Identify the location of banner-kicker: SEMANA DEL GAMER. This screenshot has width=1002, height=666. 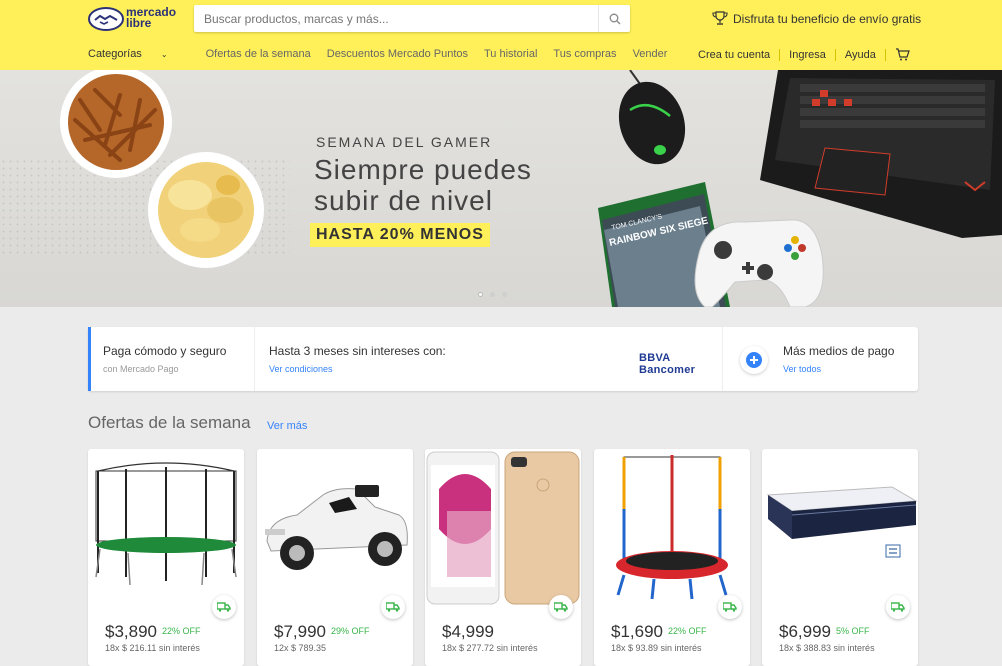
(404, 142).